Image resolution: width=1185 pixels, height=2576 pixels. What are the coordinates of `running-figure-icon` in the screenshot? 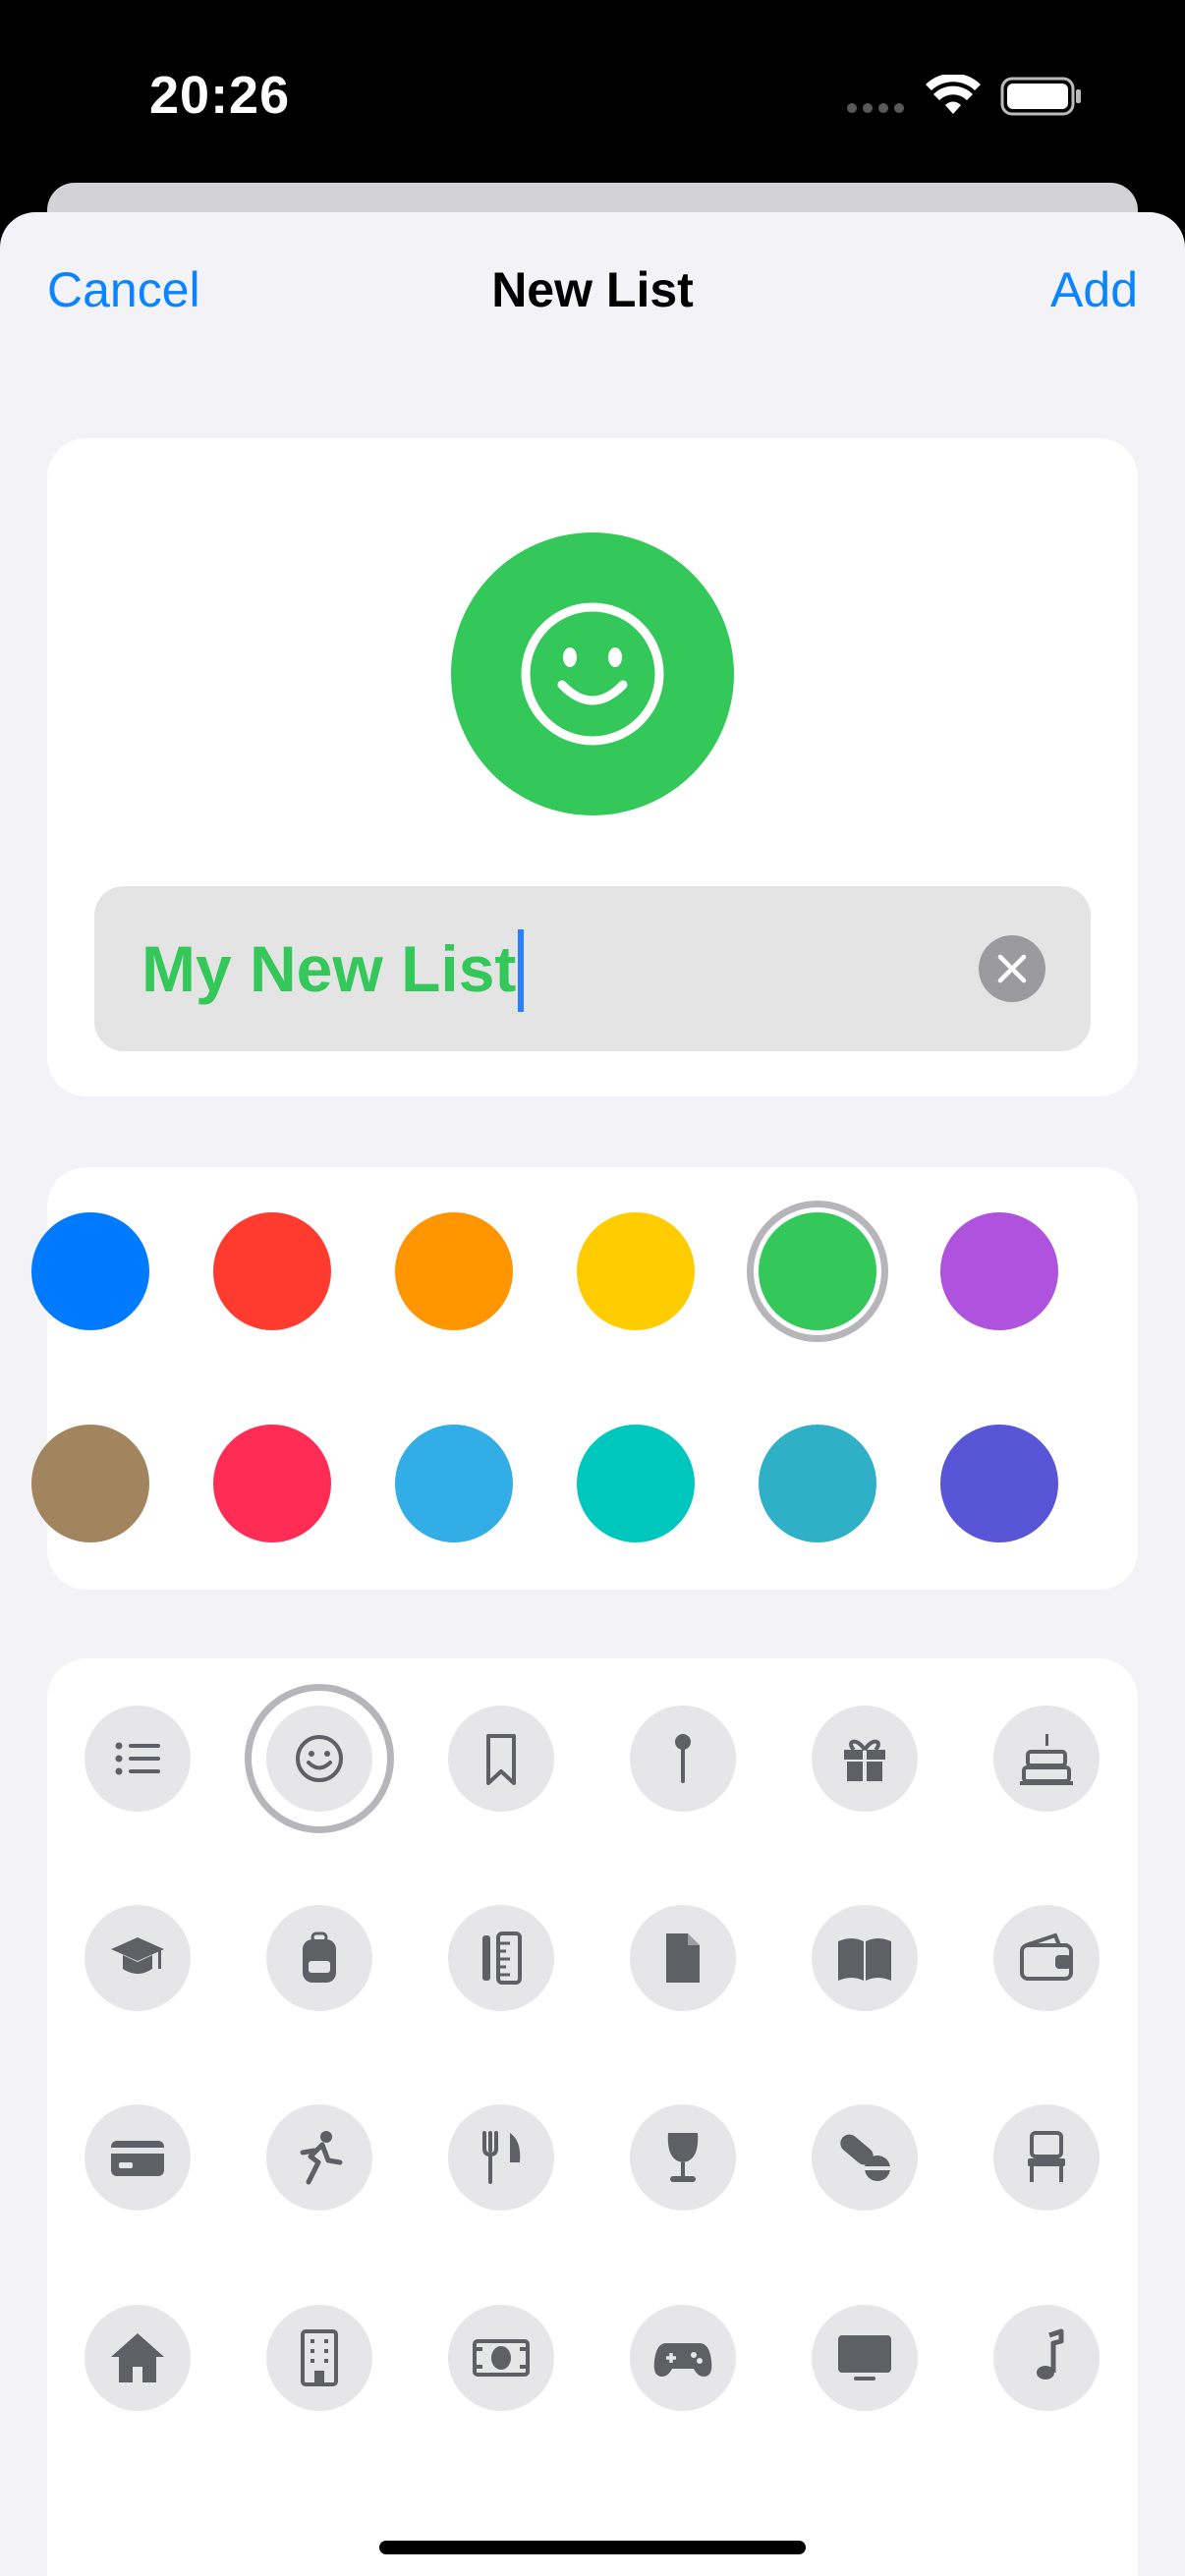 It's located at (321, 2158).